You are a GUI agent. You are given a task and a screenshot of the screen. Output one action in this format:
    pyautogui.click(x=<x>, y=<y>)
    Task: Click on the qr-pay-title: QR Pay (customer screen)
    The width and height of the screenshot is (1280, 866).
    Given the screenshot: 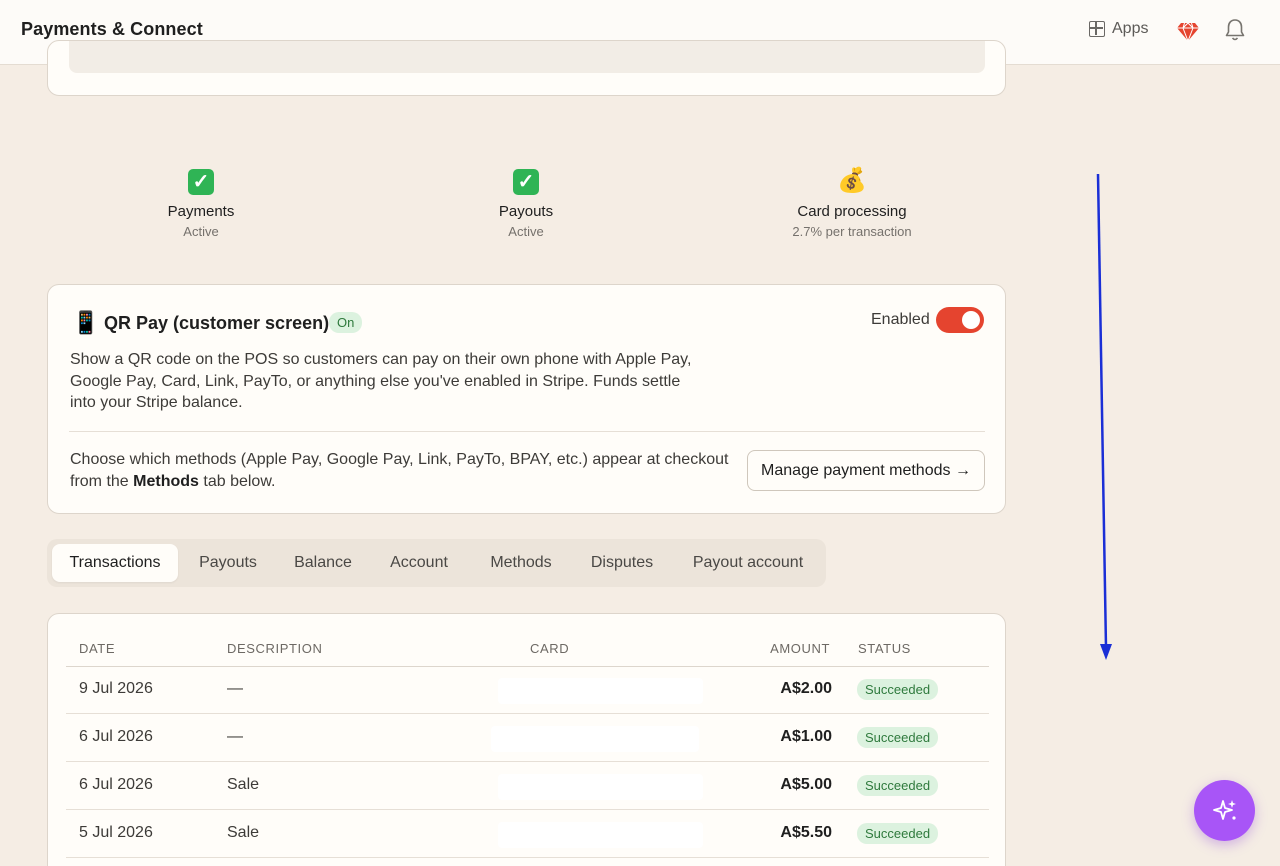 What is the action you would take?
    pyautogui.click(x=217, y=323)
    